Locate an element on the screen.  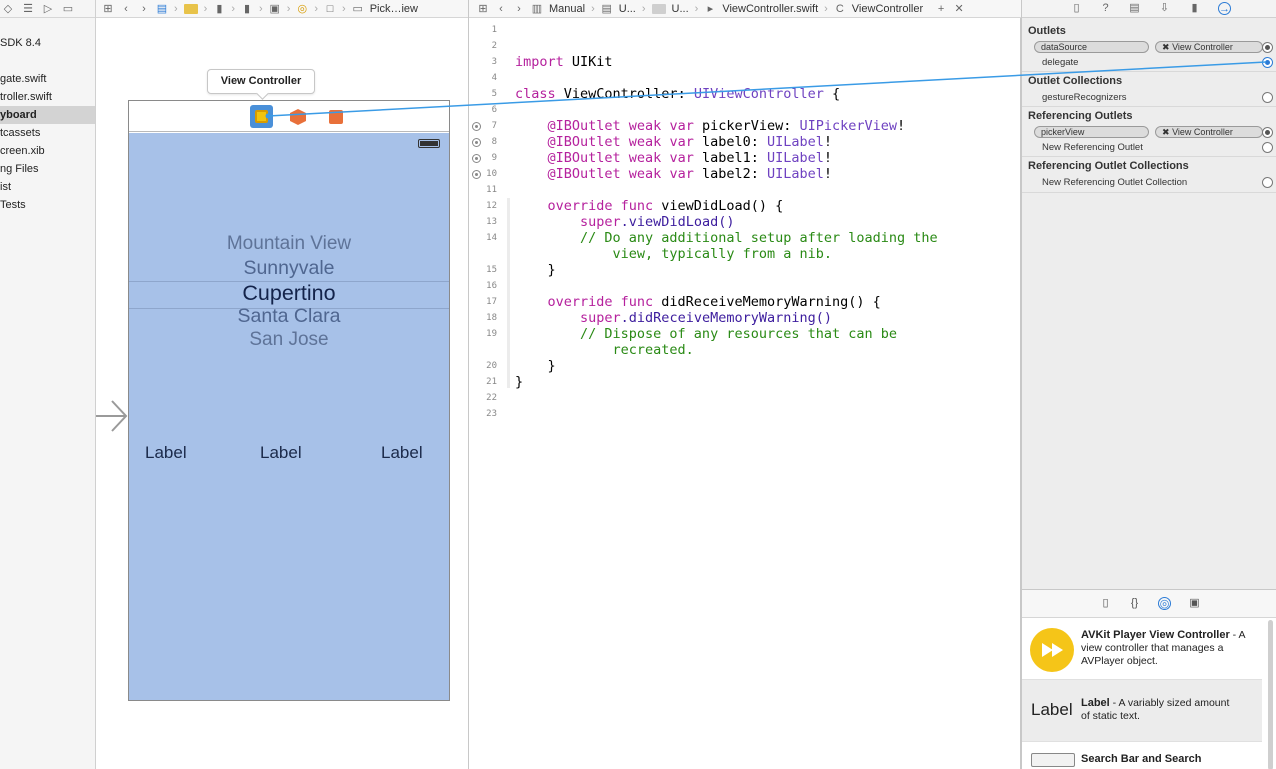
ref-outlet-pickerview-circle is located at coordinates (1267, 132).